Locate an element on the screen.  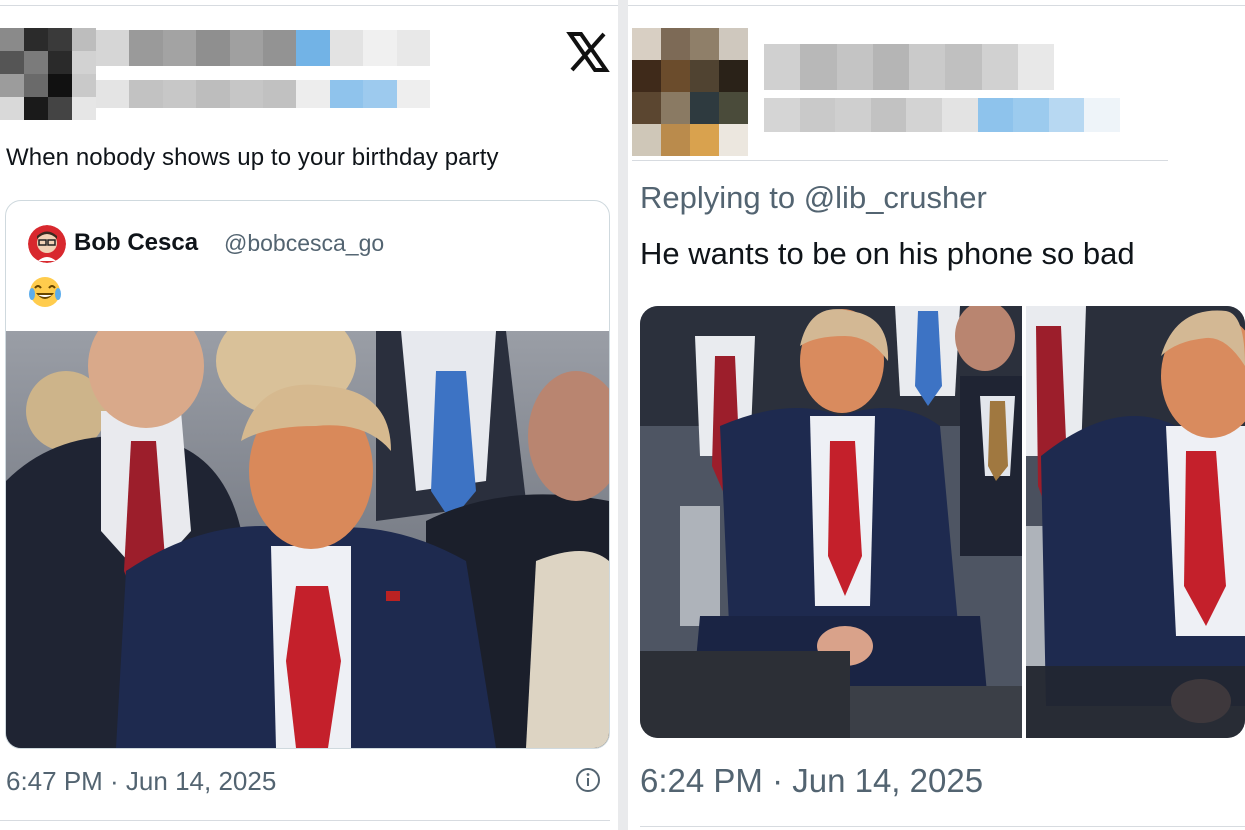
header-divider is located at coordinates (900, 160).